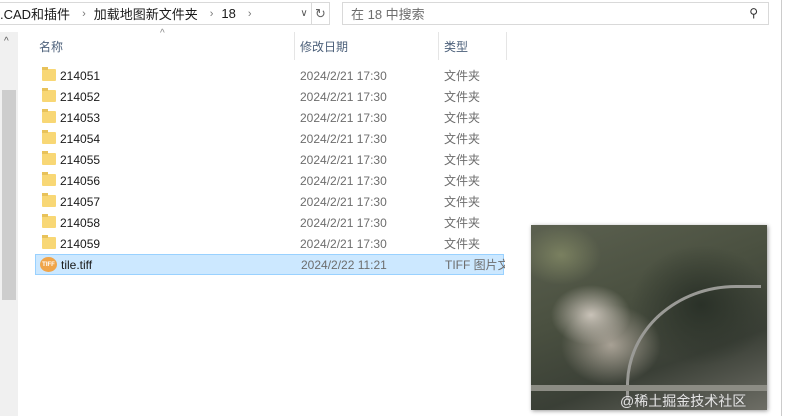 The height and width of the screenshot is (418, 785). What do you see at coordinates (80, 222) in the screenshot?
I see `file-name: 214058` at bounding box center [80, 222].